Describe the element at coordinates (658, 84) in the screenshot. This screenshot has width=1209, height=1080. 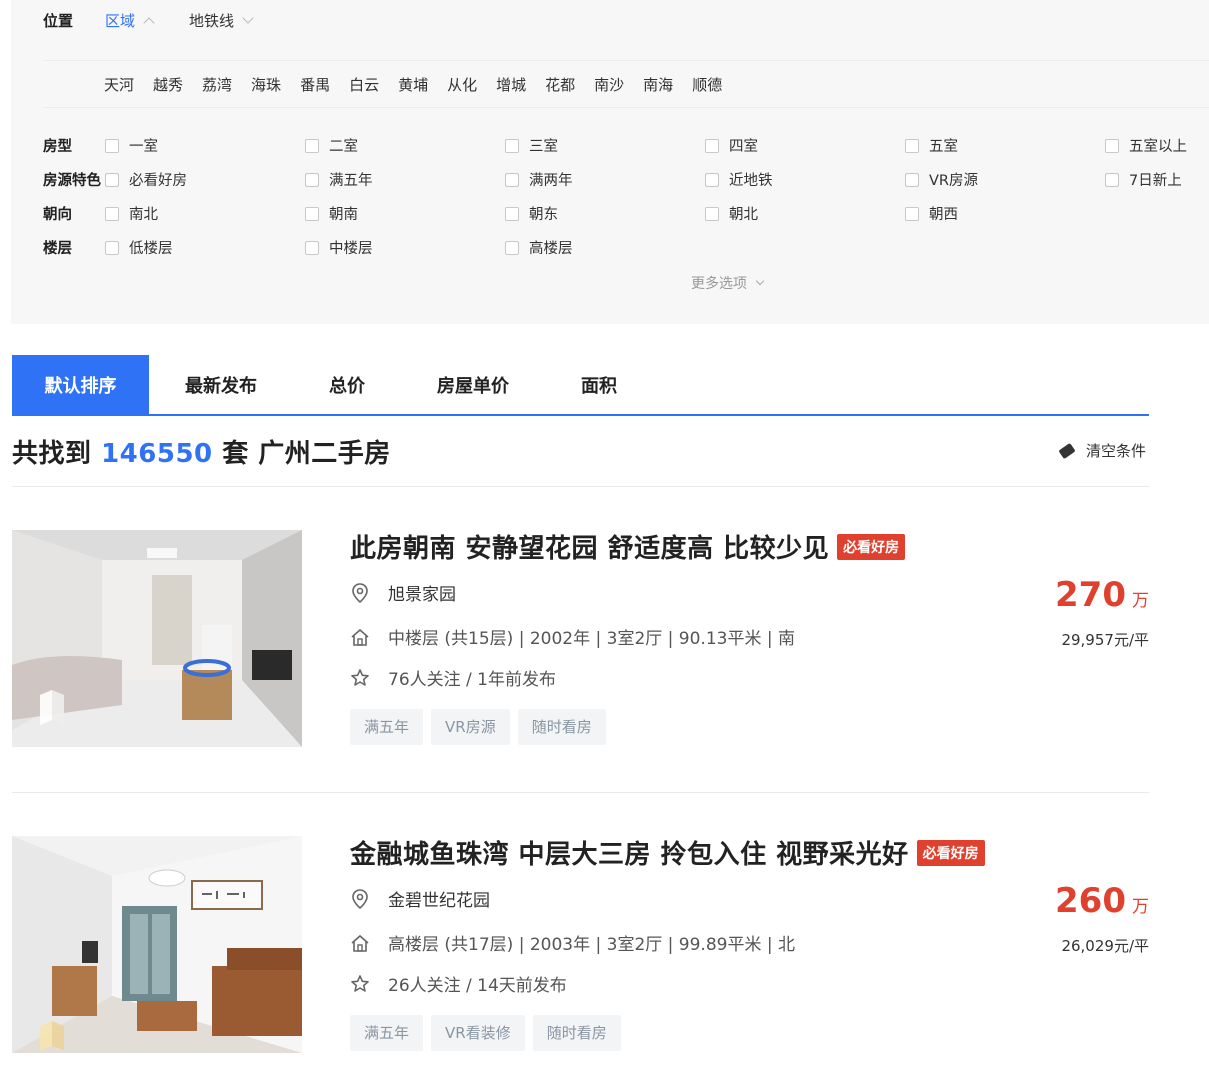
I see `district-option: 南海` at that location.